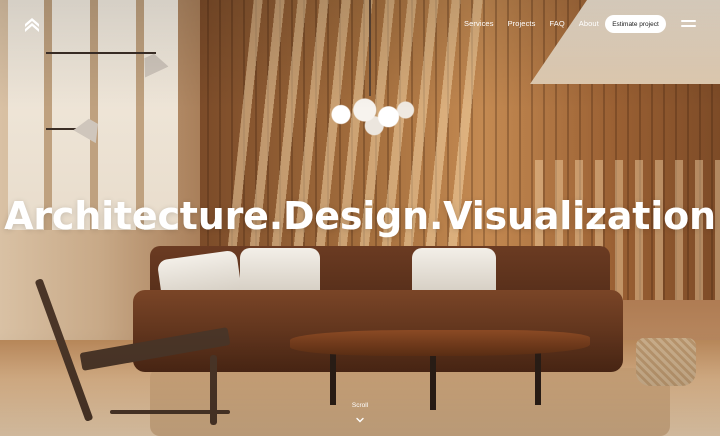 This screenshot has height=436, width=720. Describe the element at coordinates (479, 23) in the screenshot. I see `nav-services: Services` at that location.